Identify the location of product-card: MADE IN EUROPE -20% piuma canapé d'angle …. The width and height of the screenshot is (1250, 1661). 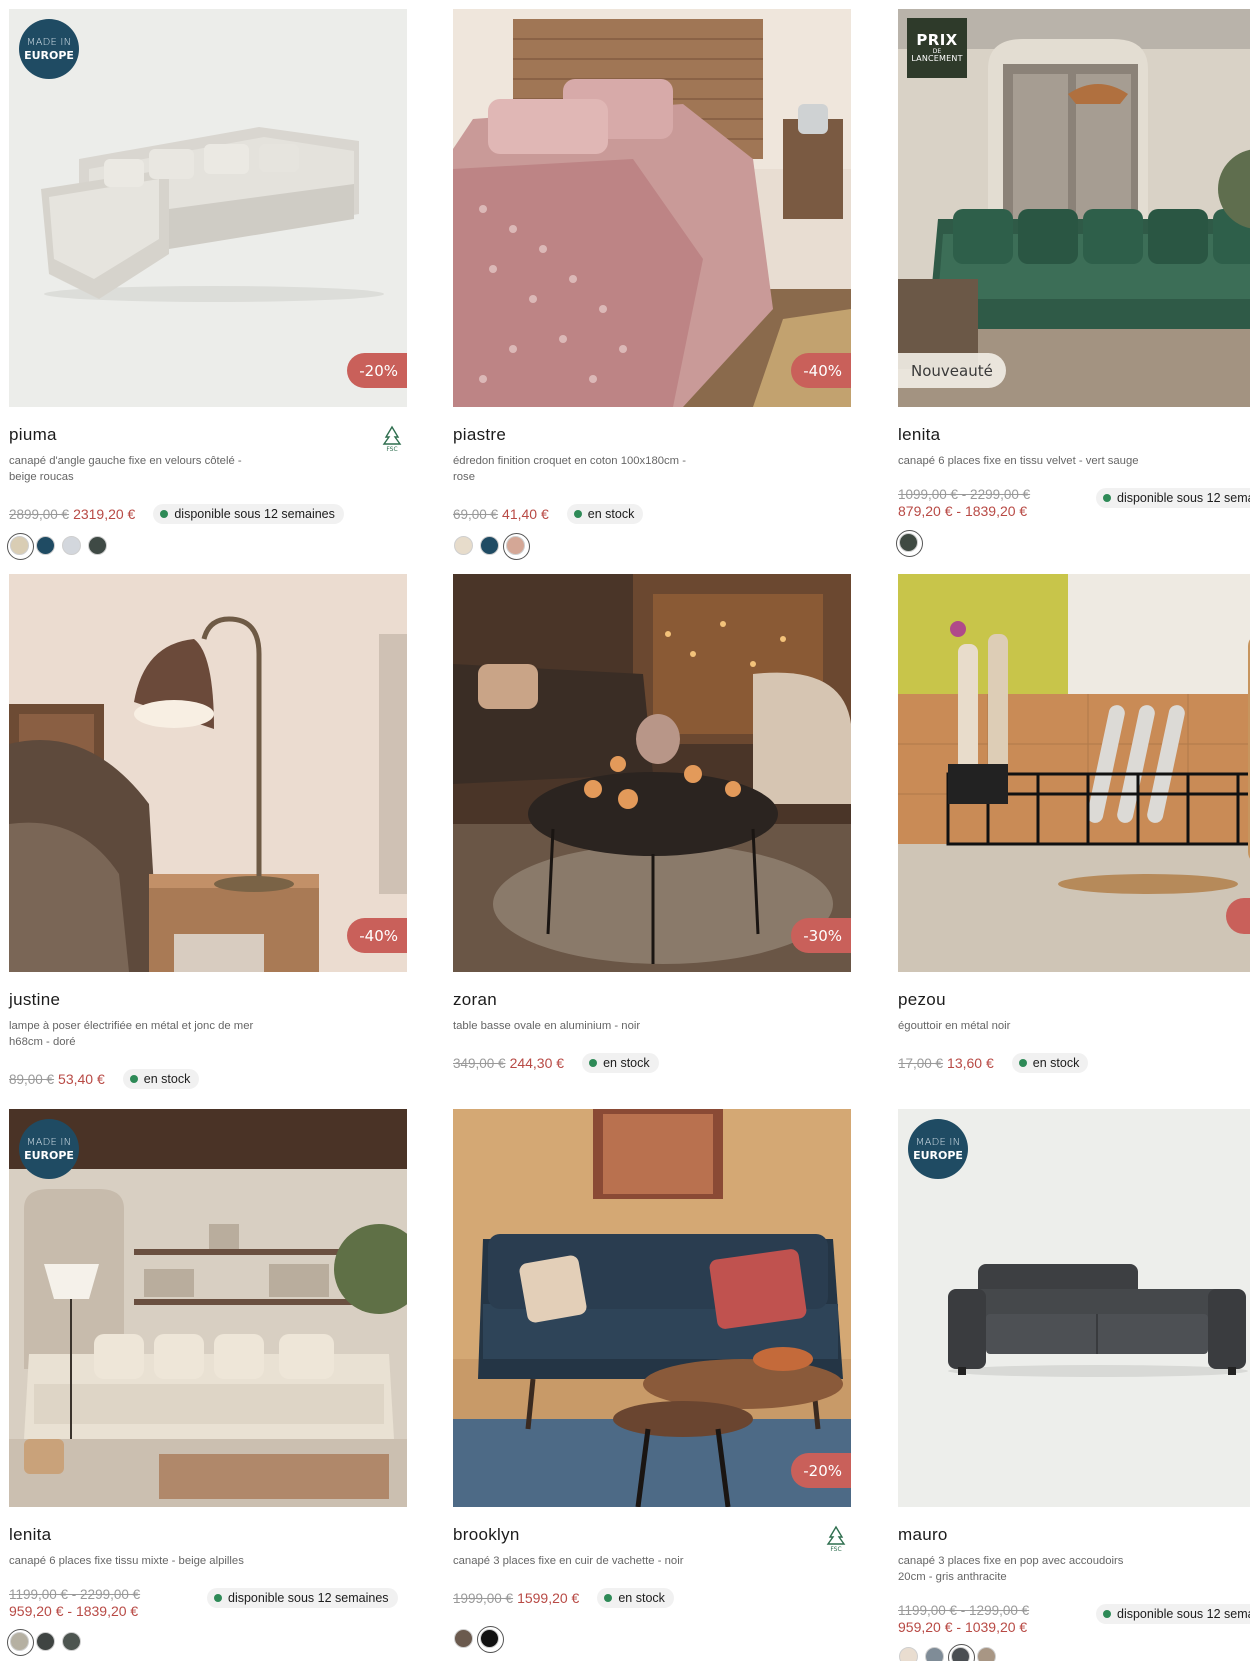
(207, 284).